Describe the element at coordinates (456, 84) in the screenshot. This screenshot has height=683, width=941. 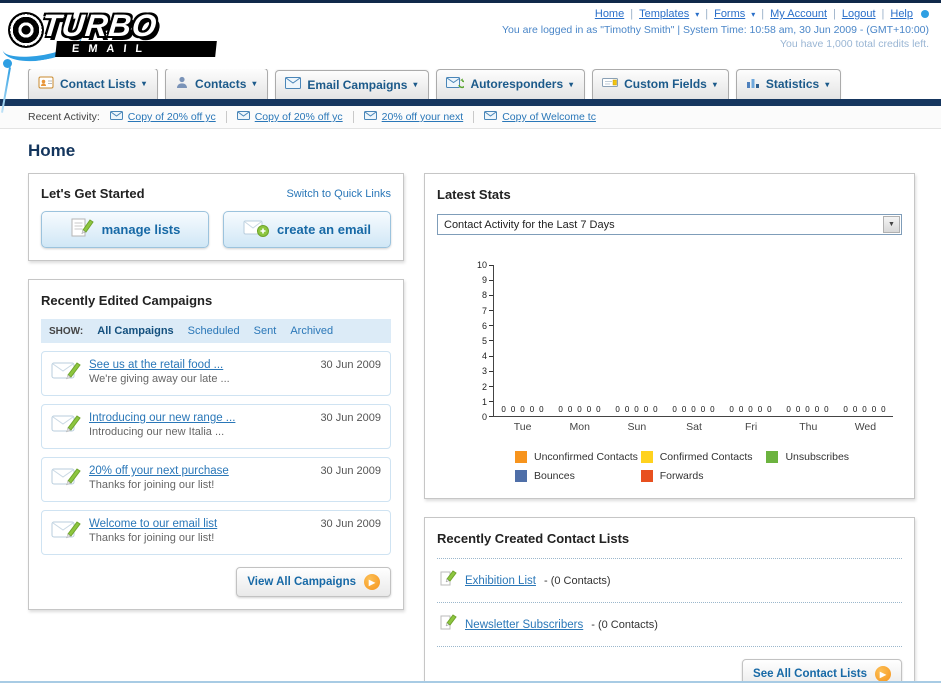
I see `envelope-refresh-icon` at that location.